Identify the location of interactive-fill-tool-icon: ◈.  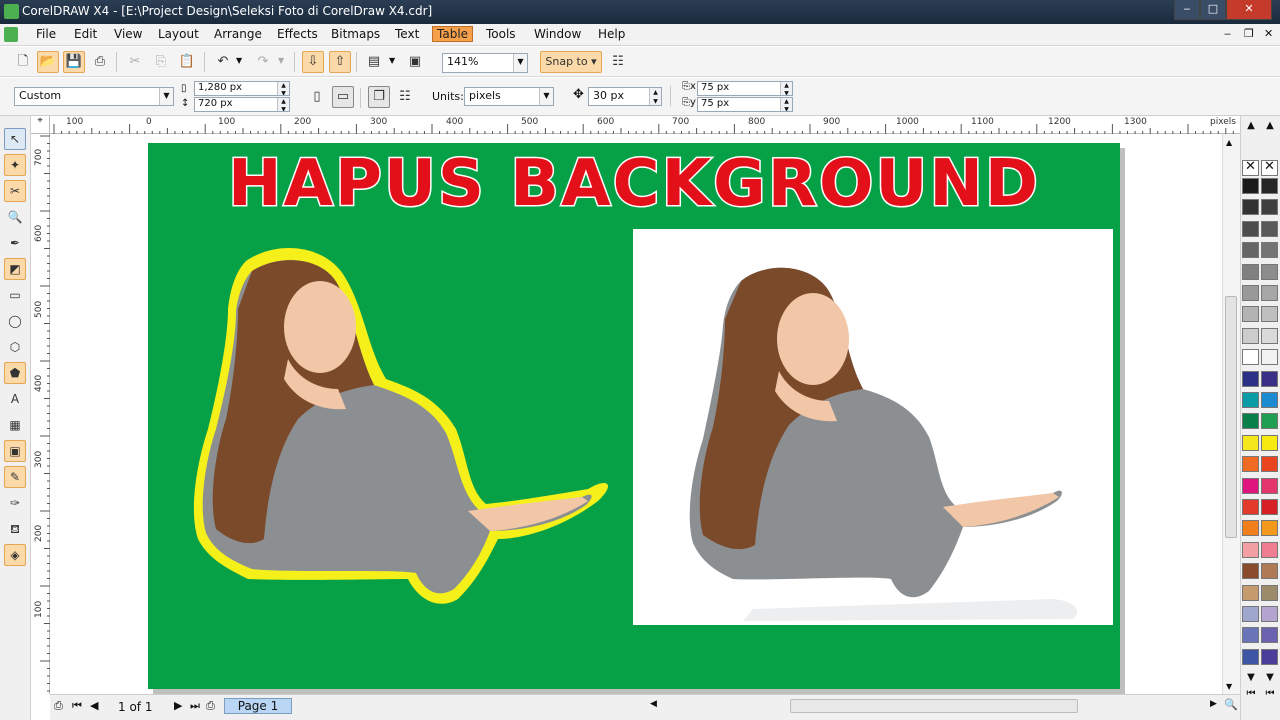
(15, 555).